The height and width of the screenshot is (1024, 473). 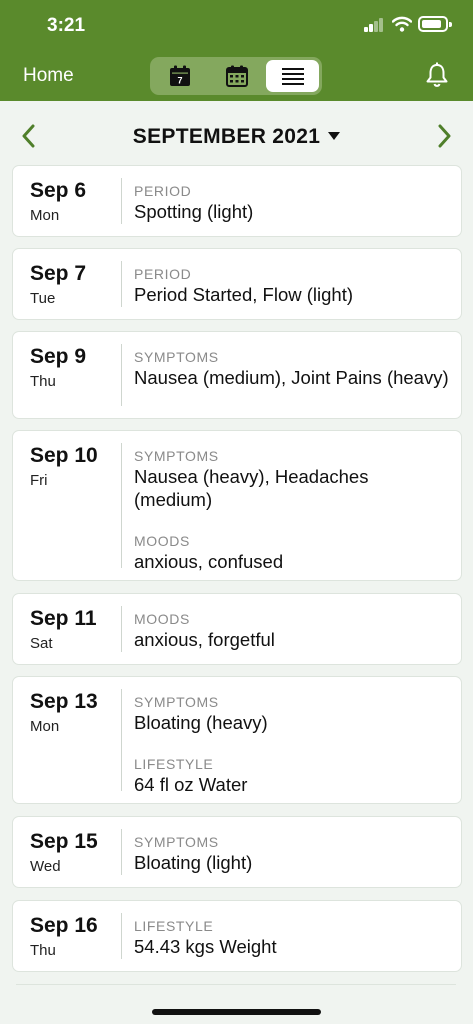 I want to click on entry-card: Sep 6 Mon PERIOD Spotting (light), so click(x=237, y=201).